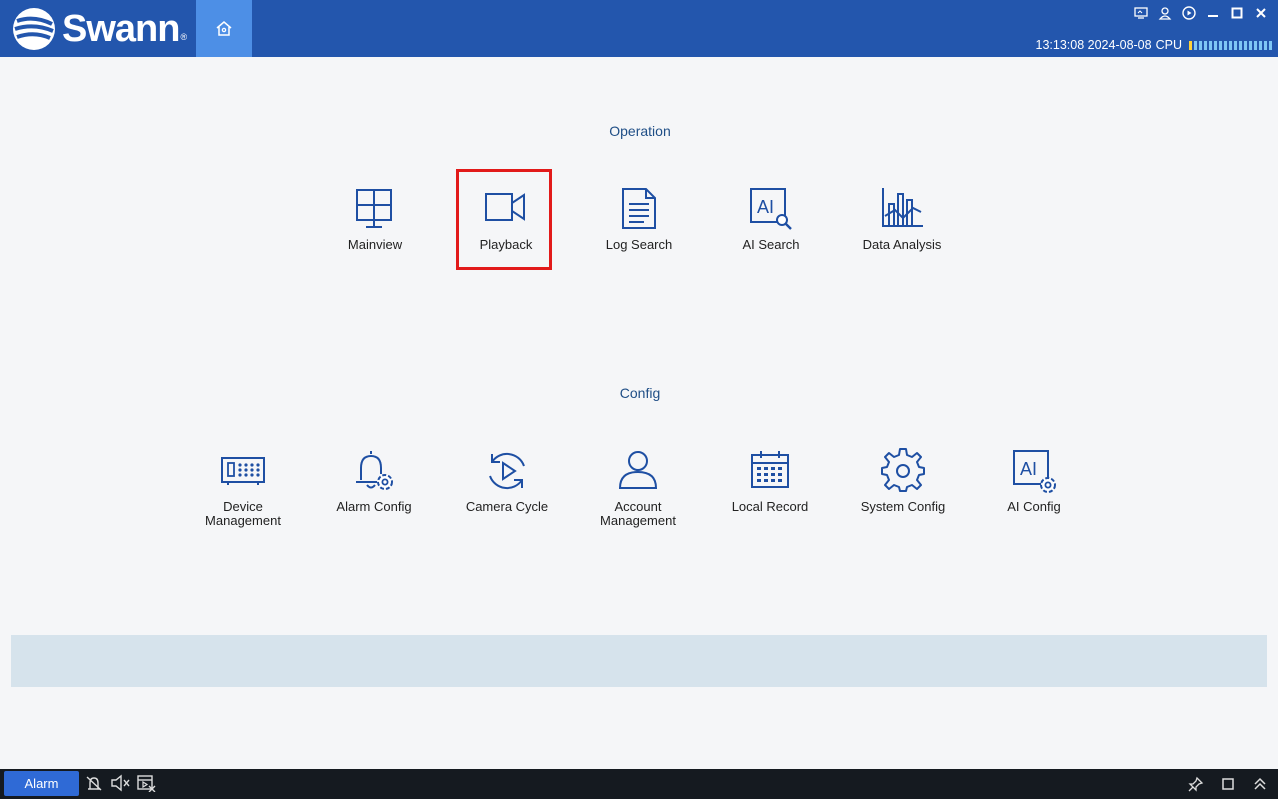 This screenshot has width=1278, height=799. I want to click on tile-label: AI Config, so click(1034, 506).